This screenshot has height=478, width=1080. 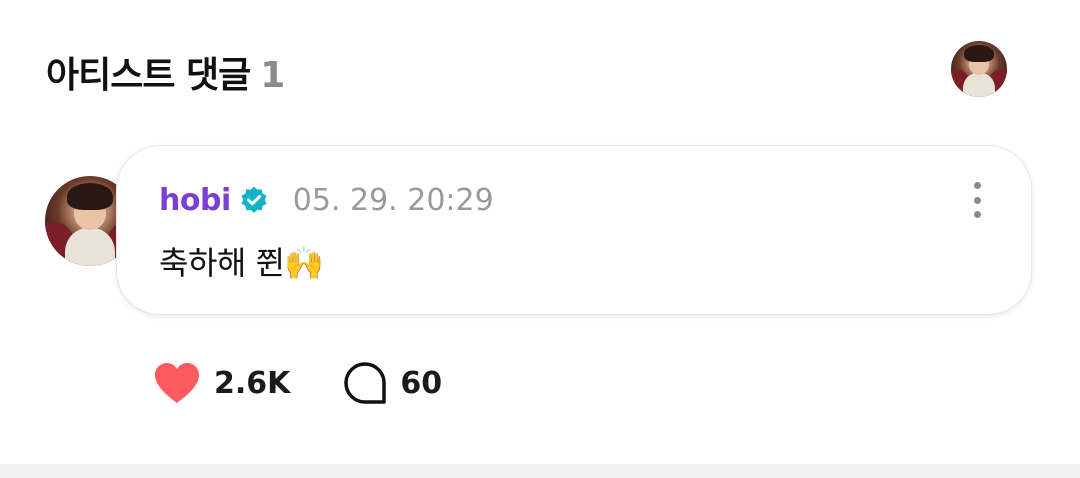 I want to click on reply-button: 60, so click(x=392, y=383).